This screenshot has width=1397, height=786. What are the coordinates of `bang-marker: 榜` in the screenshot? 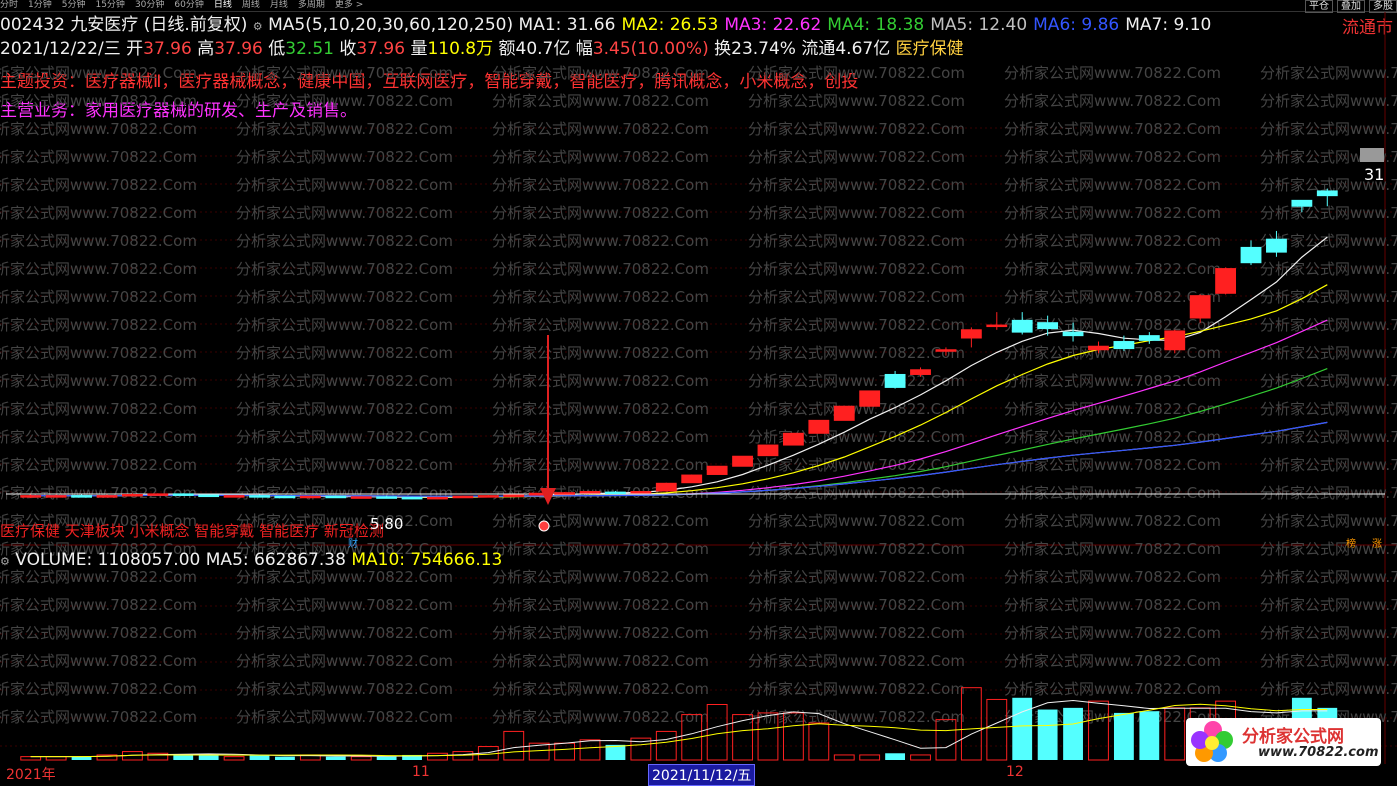 It's located at (1351, 542).